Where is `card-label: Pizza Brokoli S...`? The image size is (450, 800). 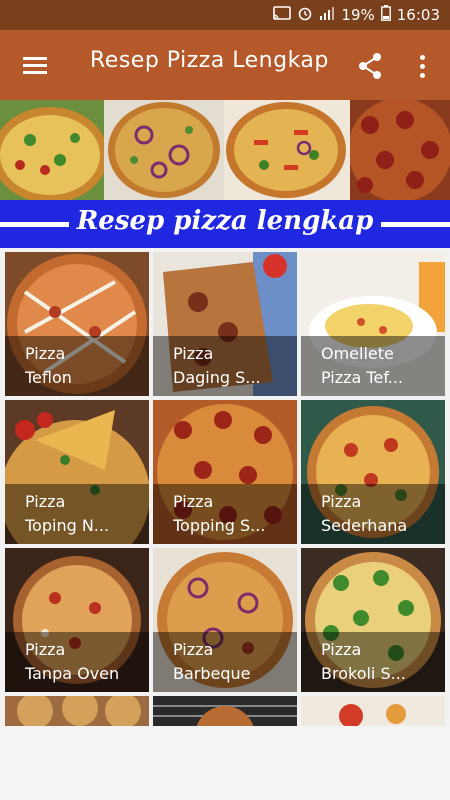
card-label: Pizza Brokoli S... is located at coordinates (363, 661).